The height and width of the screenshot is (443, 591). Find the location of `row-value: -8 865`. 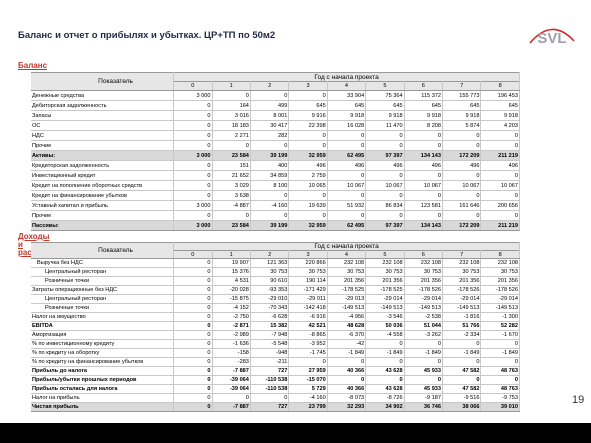

row-value: -8 865 is located at coordinates (308, 335).